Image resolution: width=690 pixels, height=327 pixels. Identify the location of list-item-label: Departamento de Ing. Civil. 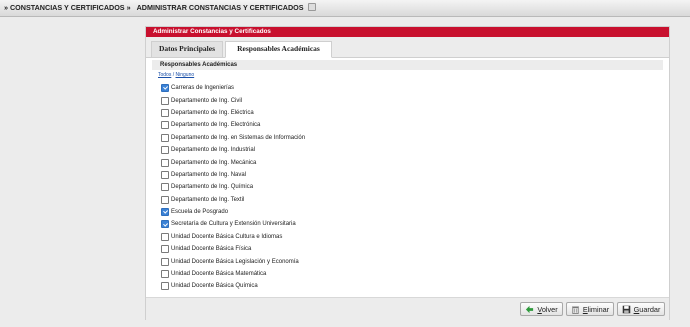
(207, 100).